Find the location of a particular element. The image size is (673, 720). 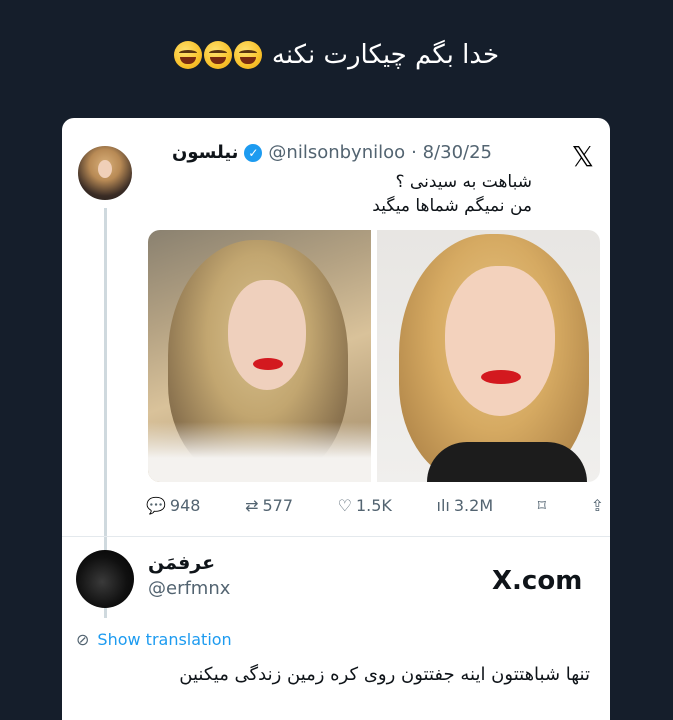

verified-badge-icon: ✓ is located at coordinates (253, 152).